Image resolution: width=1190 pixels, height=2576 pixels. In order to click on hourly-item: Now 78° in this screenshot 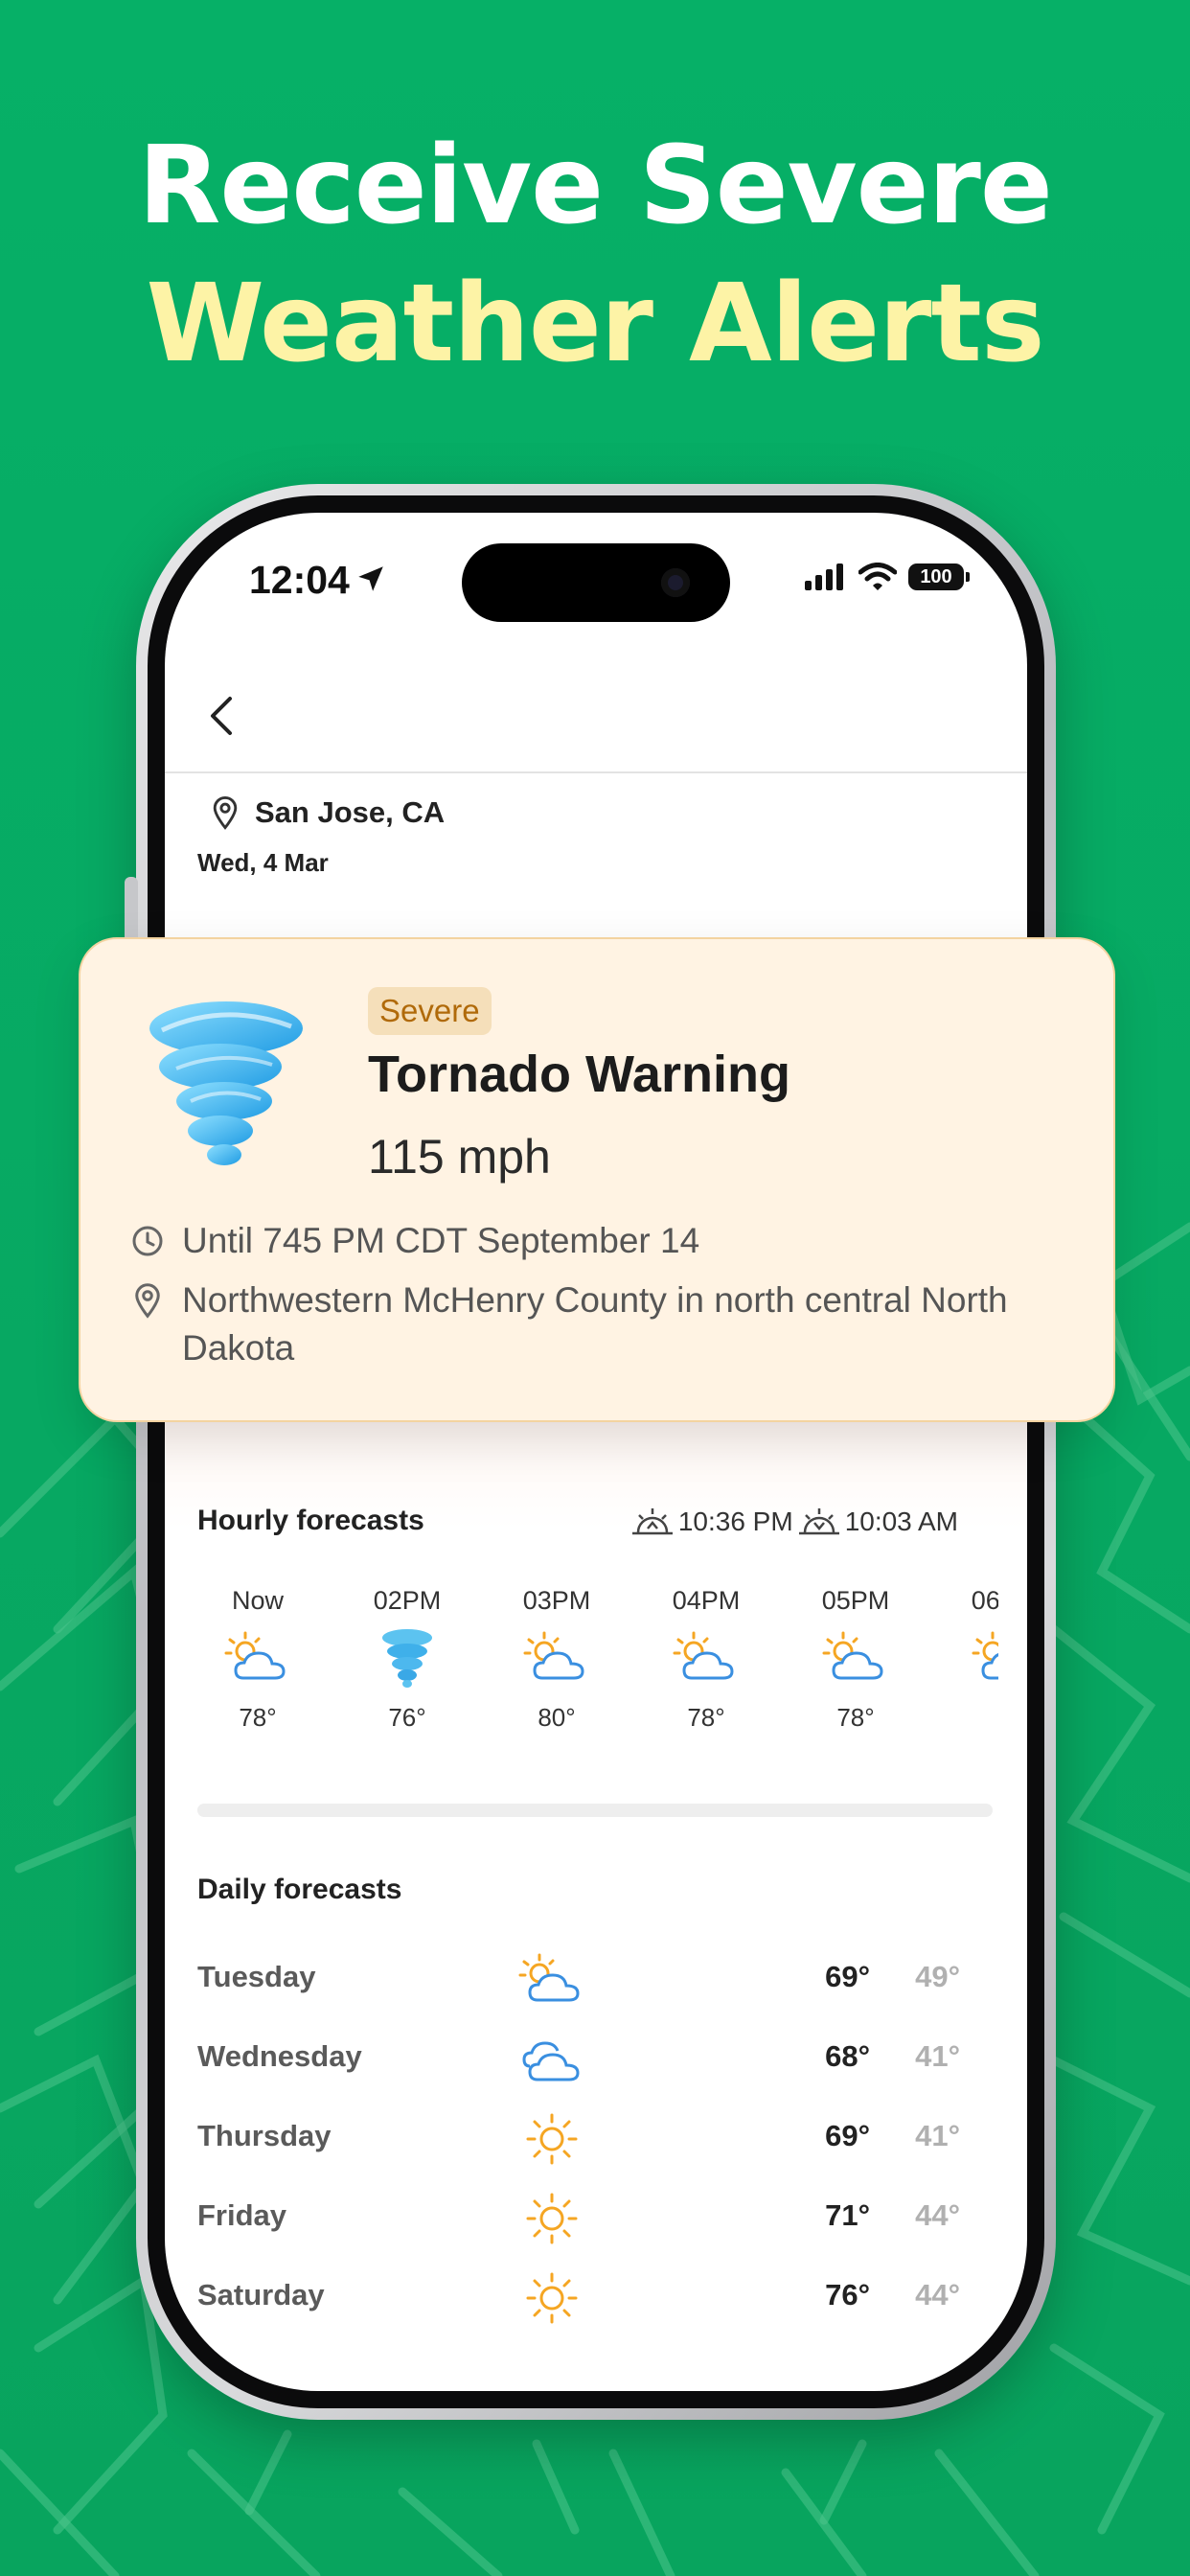, I will do `click(257, 1659)`.